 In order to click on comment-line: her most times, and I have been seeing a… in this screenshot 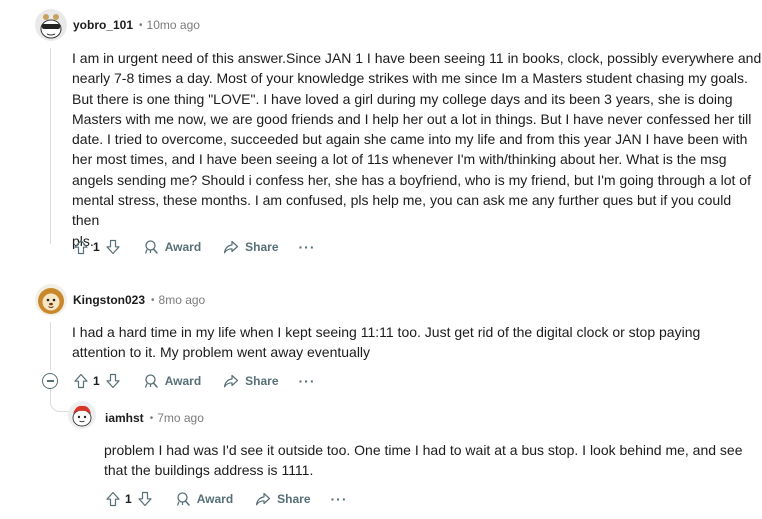, I will do `click(399, 159)`.